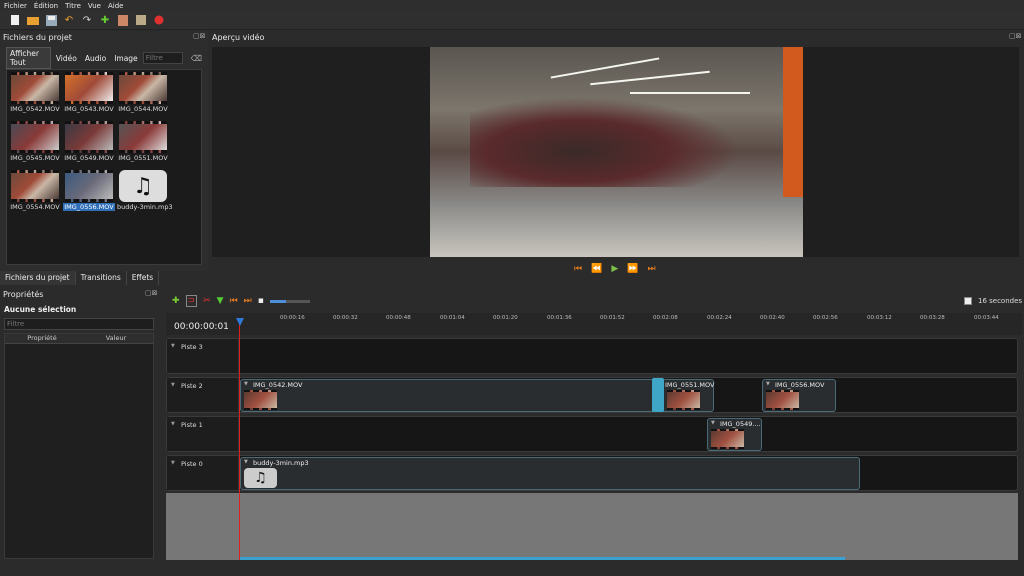 The width and height of the screenshot is (1024, 576). I want to click on track-piste-3: ▼ Piste 3, so click(592, 356).